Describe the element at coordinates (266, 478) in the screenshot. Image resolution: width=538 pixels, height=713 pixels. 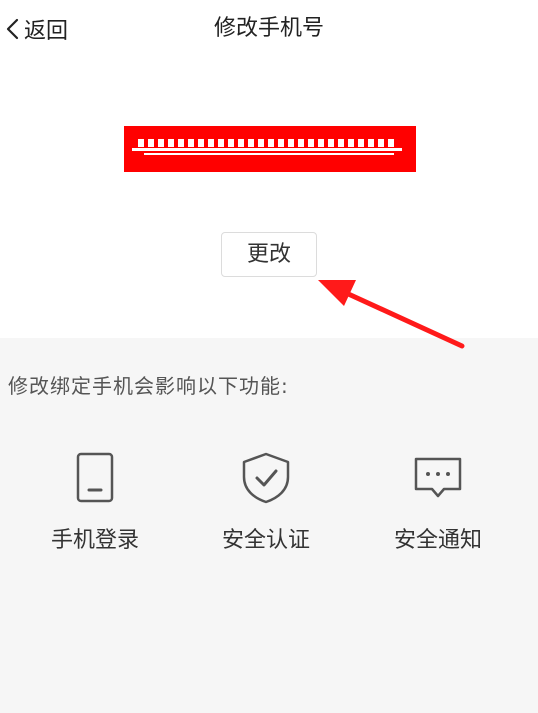
I see `shield-check-icon` at that location.